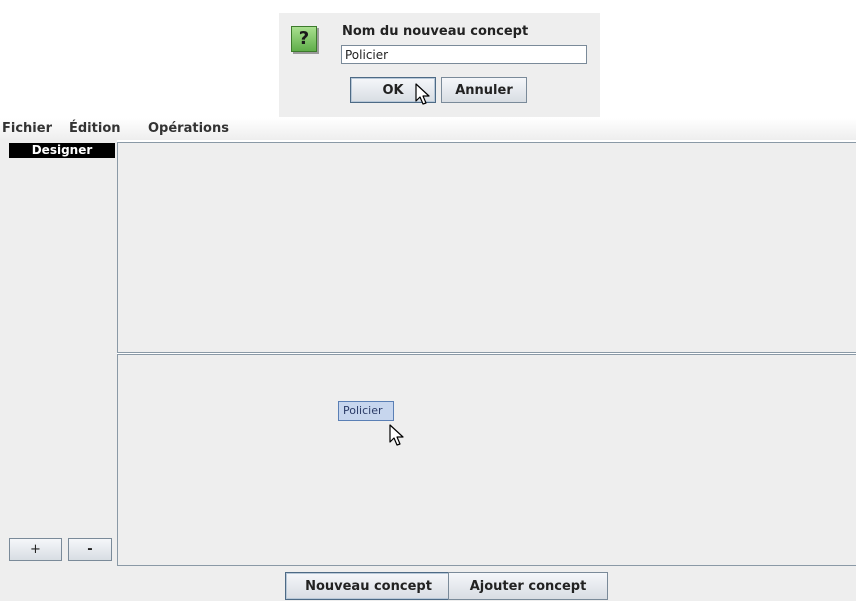 This screenshot has height=601, width=856. Describe the element at coordinates (35, 549) in the screenshot. I see `add-button: +` at that location.